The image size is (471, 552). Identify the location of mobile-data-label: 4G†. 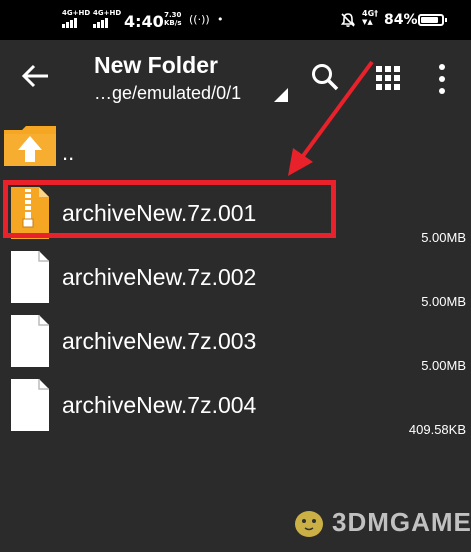
(370, 13).